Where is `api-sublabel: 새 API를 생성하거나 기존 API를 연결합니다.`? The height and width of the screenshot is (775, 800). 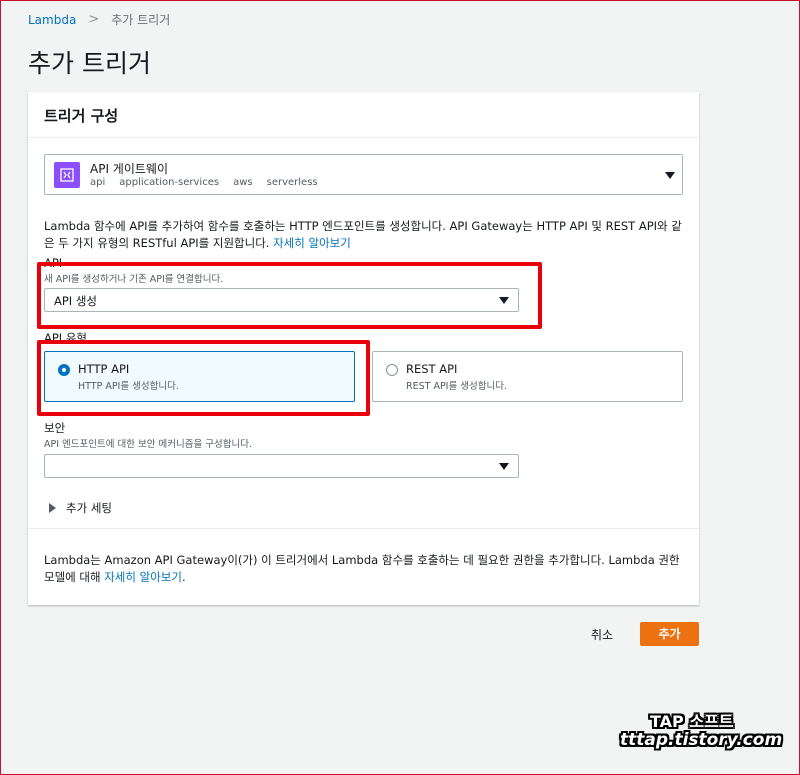
api-sublabel: 새 API를 생성하거나 기존 API를 연결합니다. is located at coordinates (134, 279).